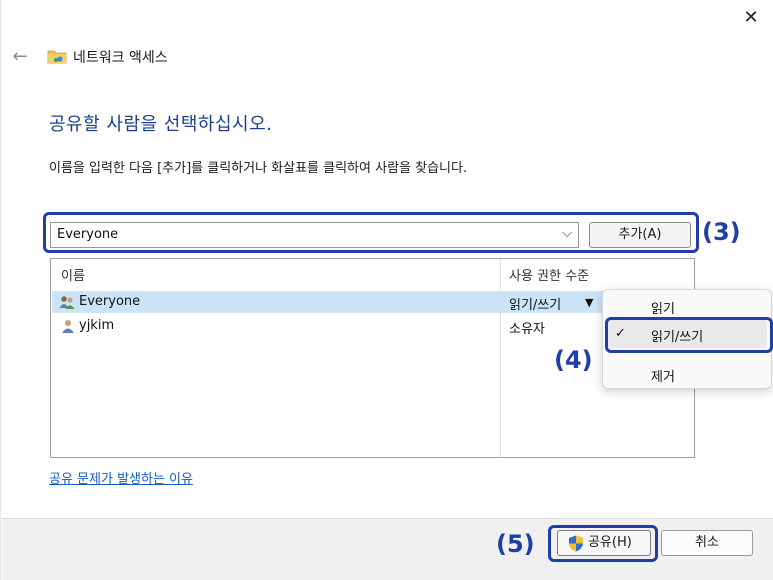  Describe the element at coordinates (527, 329) in the screenshot. I see `table-row-permission: 소유자` at that location.